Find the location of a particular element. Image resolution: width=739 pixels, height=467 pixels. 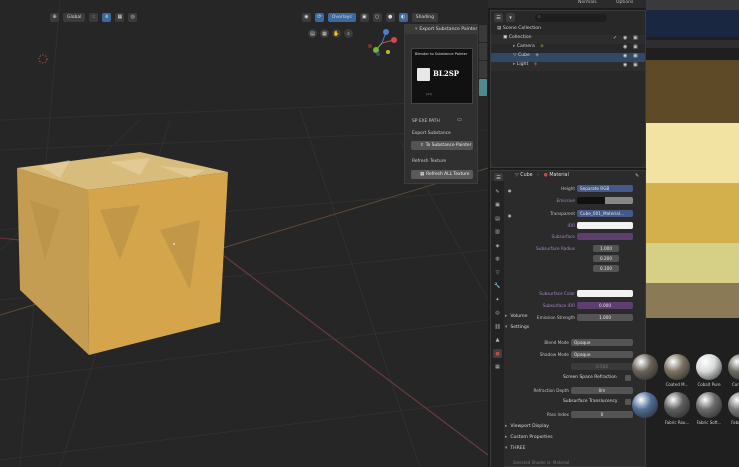

proportional-edit-icon: ◎ is located at coordinates (133, 17).